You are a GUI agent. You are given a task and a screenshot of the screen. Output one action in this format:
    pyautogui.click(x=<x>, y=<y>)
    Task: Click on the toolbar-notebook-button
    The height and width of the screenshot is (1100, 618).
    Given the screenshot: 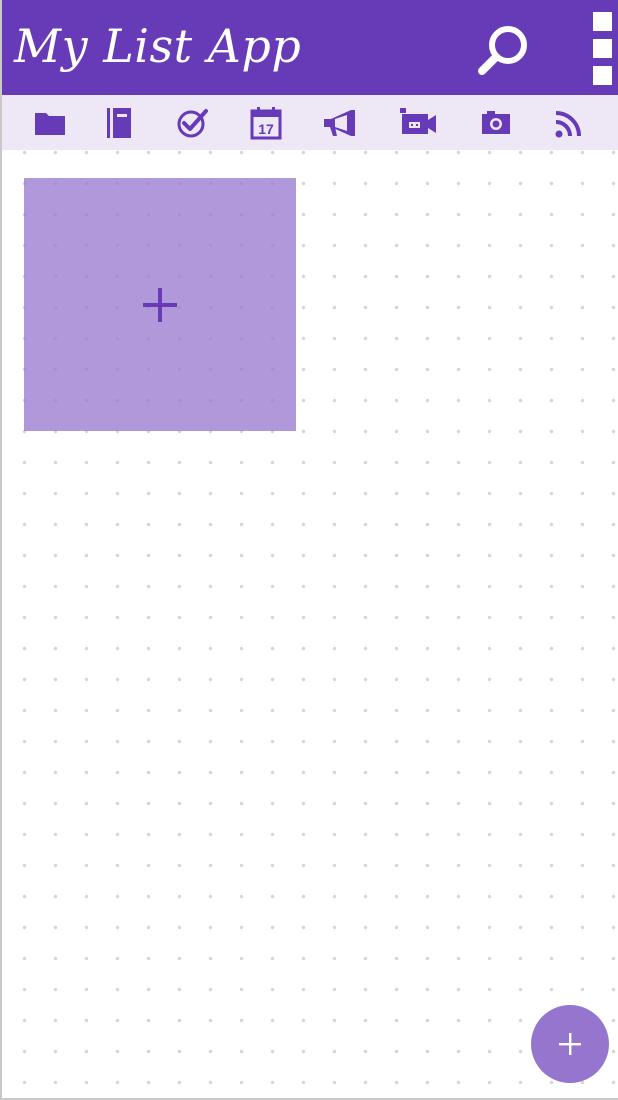 What is the action you would take?
    pyautogui.click(x=119, y=123)
    